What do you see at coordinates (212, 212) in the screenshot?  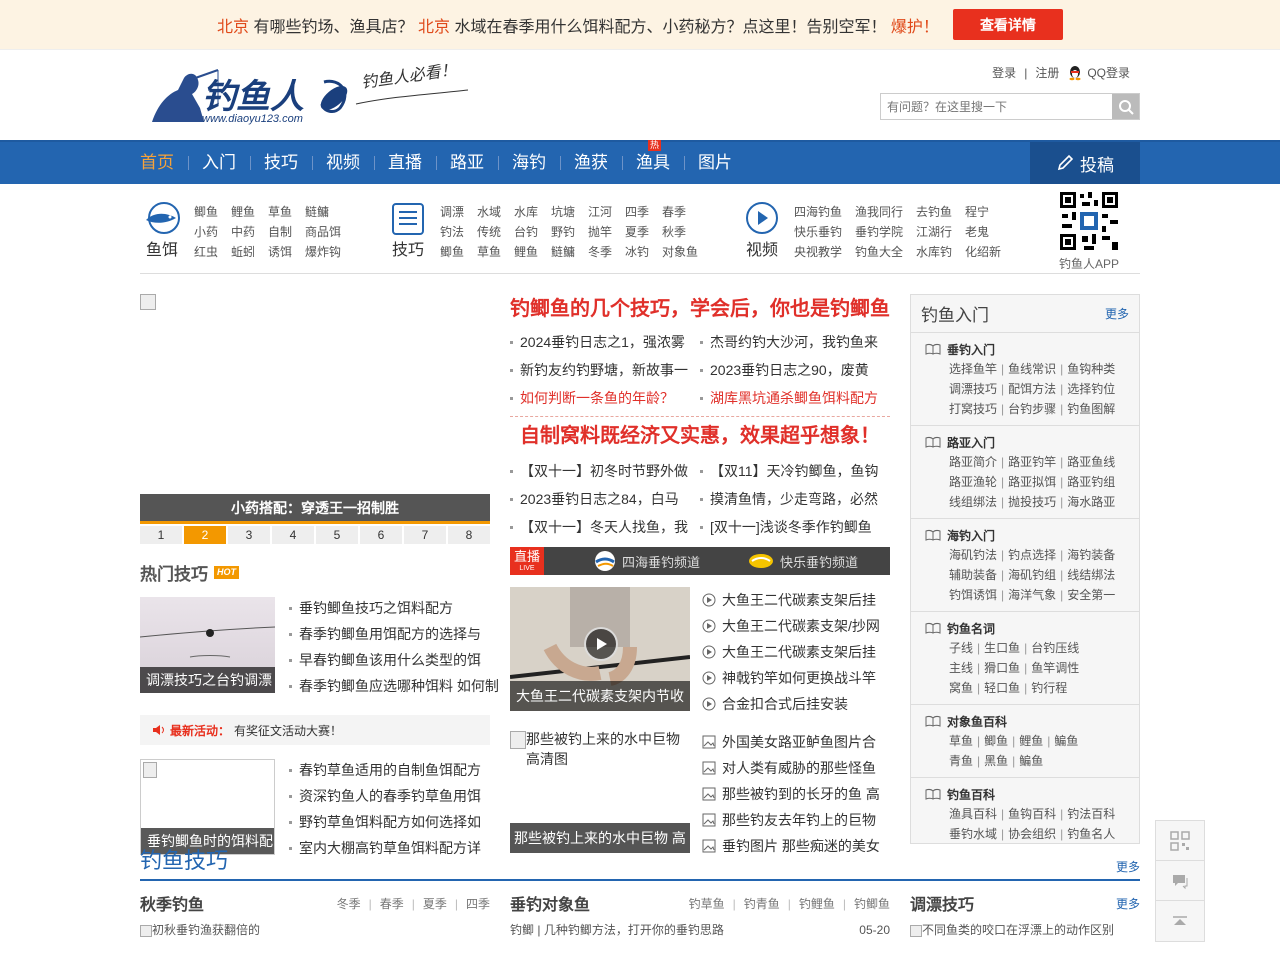 I see `subnav-link: 鲫鱼` at bounding box center [212, 212].